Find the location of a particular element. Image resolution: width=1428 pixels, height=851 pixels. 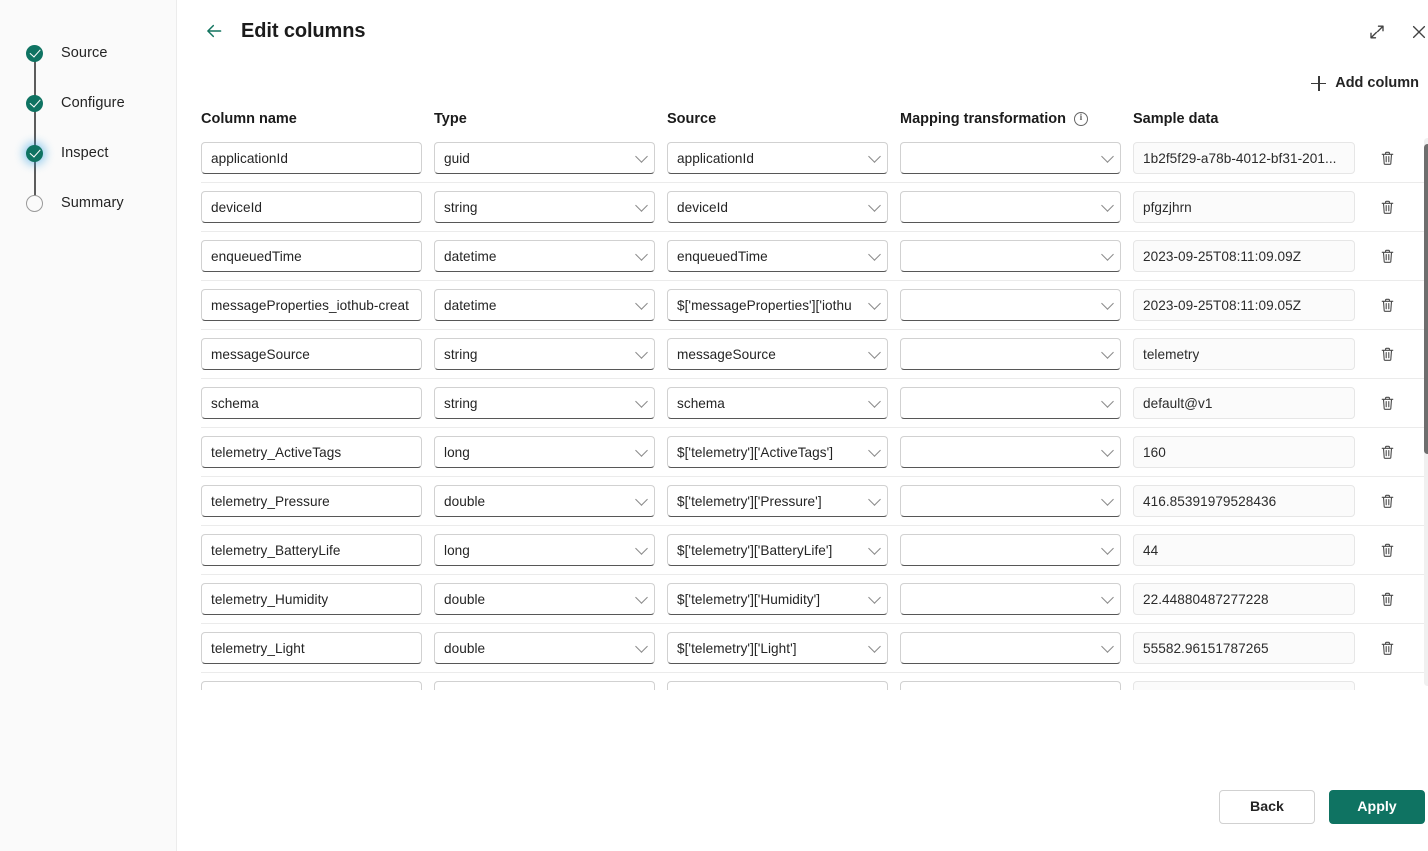

column-name-input: applicationId is located at coordinates (311, 158).